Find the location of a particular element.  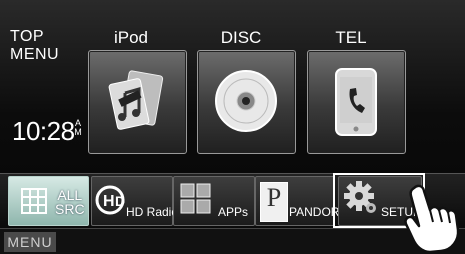

grid-icon is located at coordinates (34, 201).